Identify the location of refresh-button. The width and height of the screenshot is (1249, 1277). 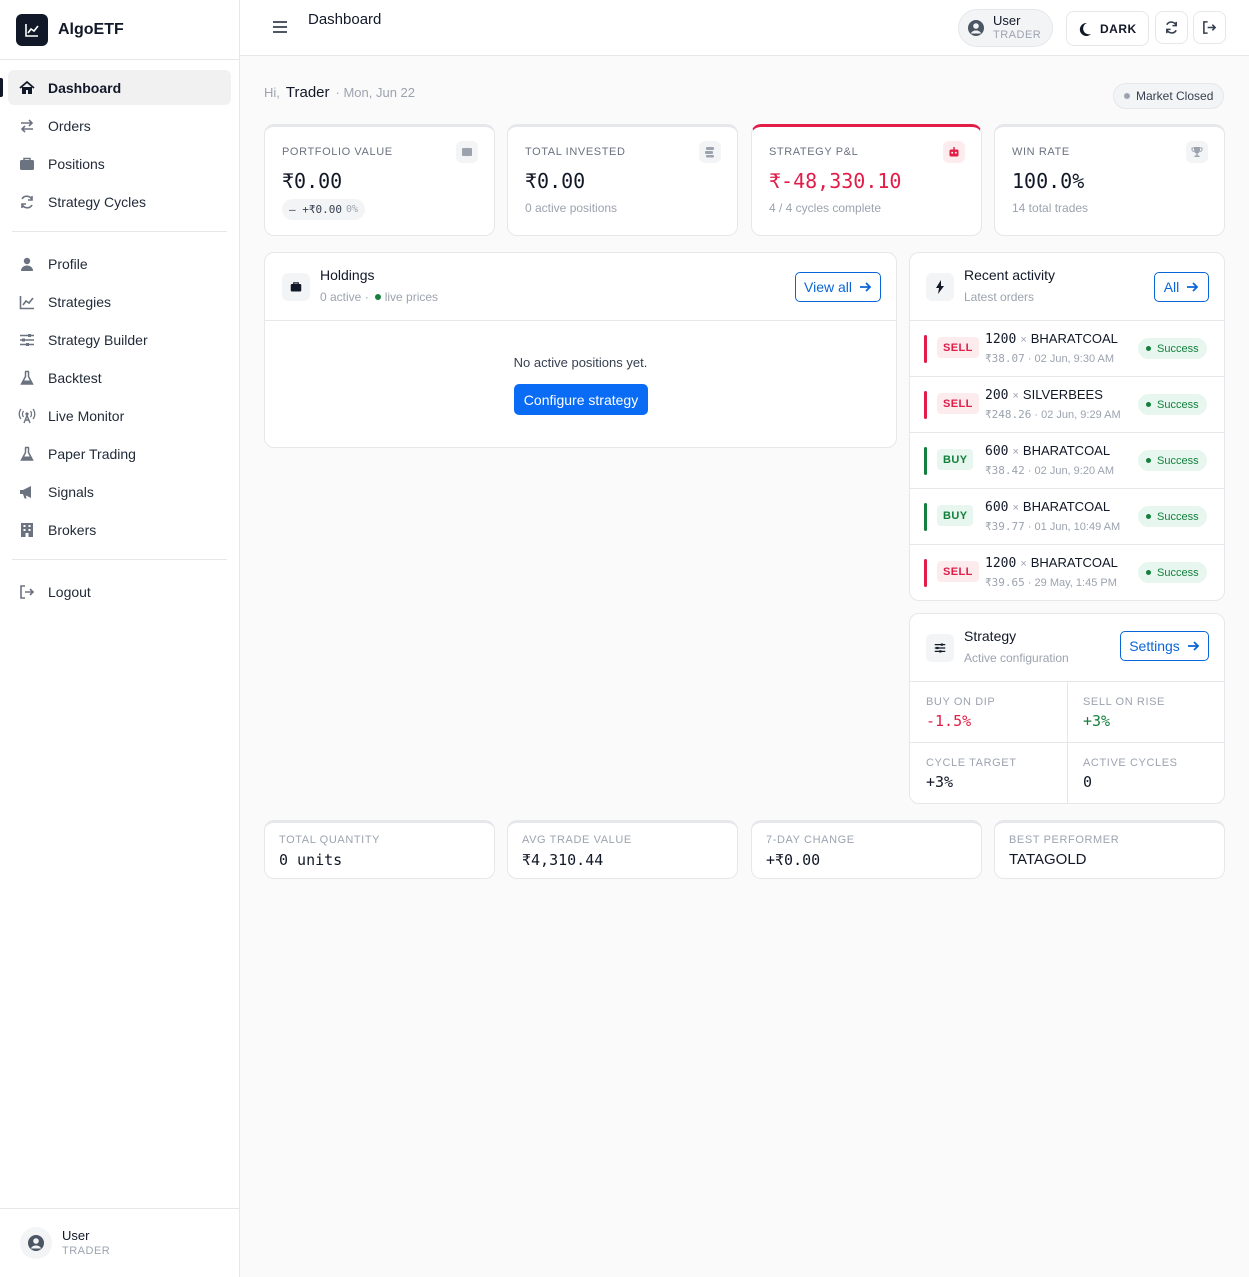
(1171, 27).